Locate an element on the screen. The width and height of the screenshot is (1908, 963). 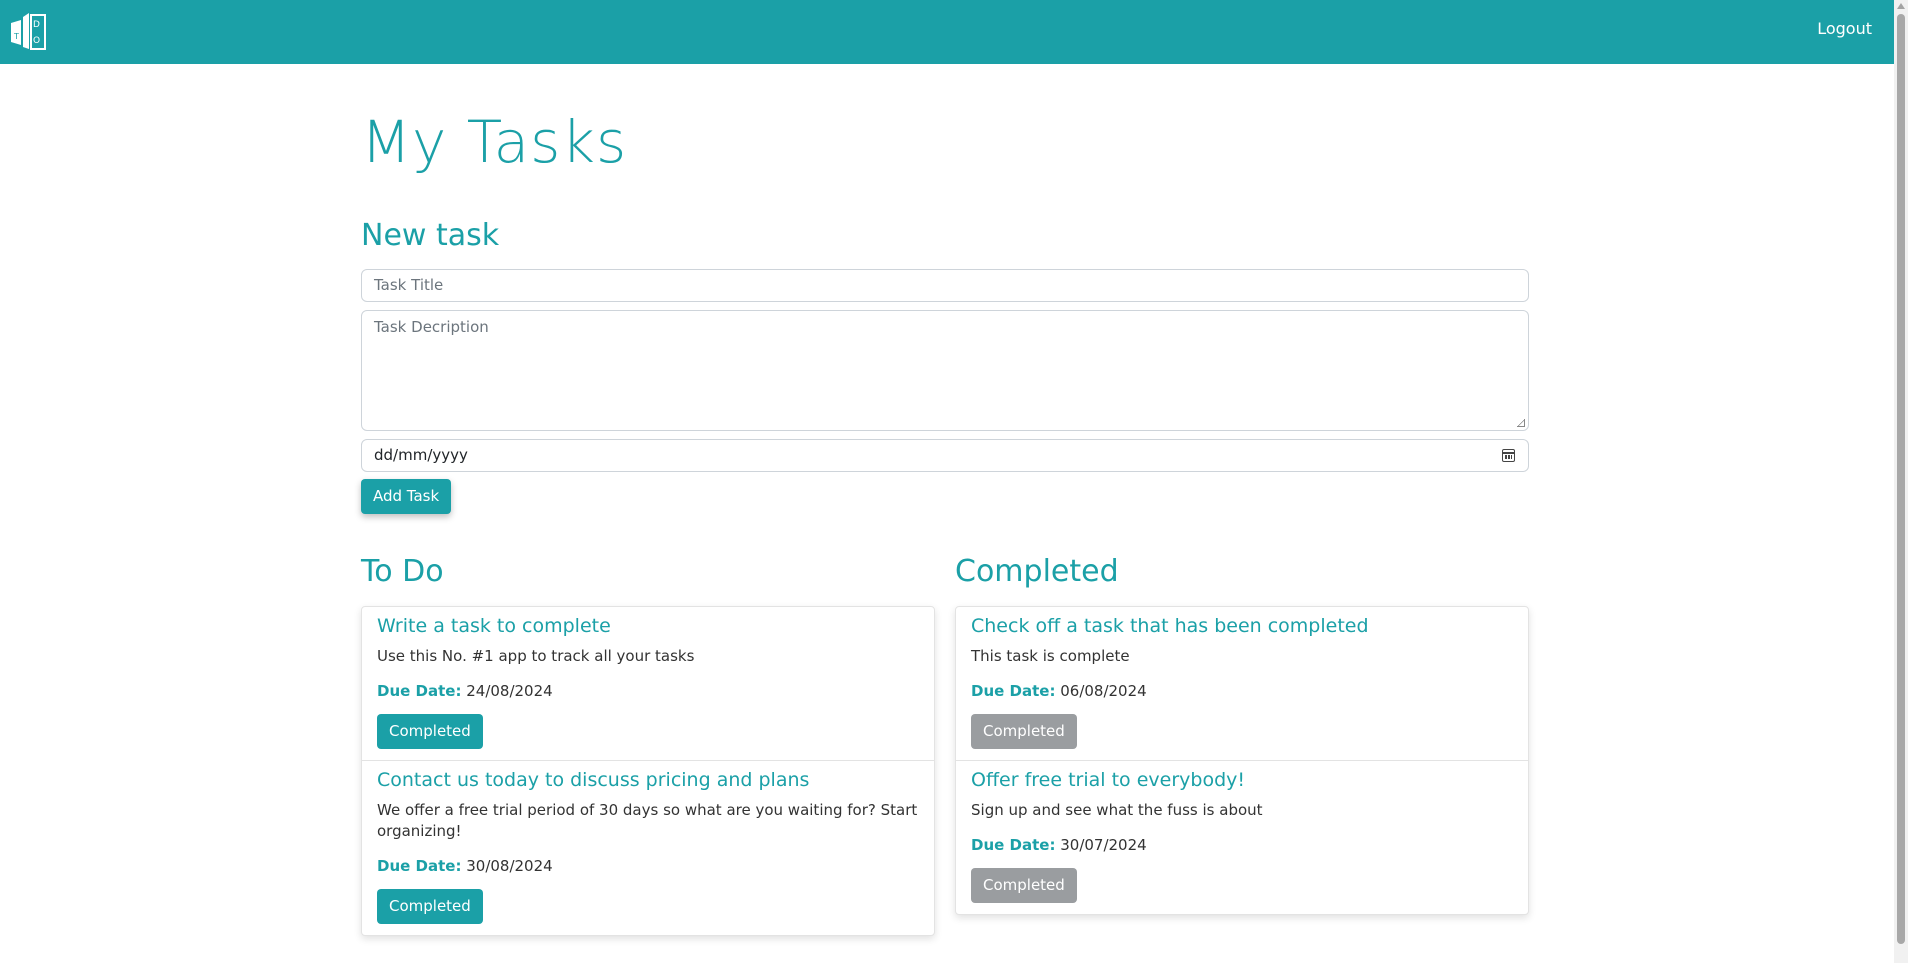
task-due-date: Due Date: 30/08/2024 is located at coordinates (648, 866).